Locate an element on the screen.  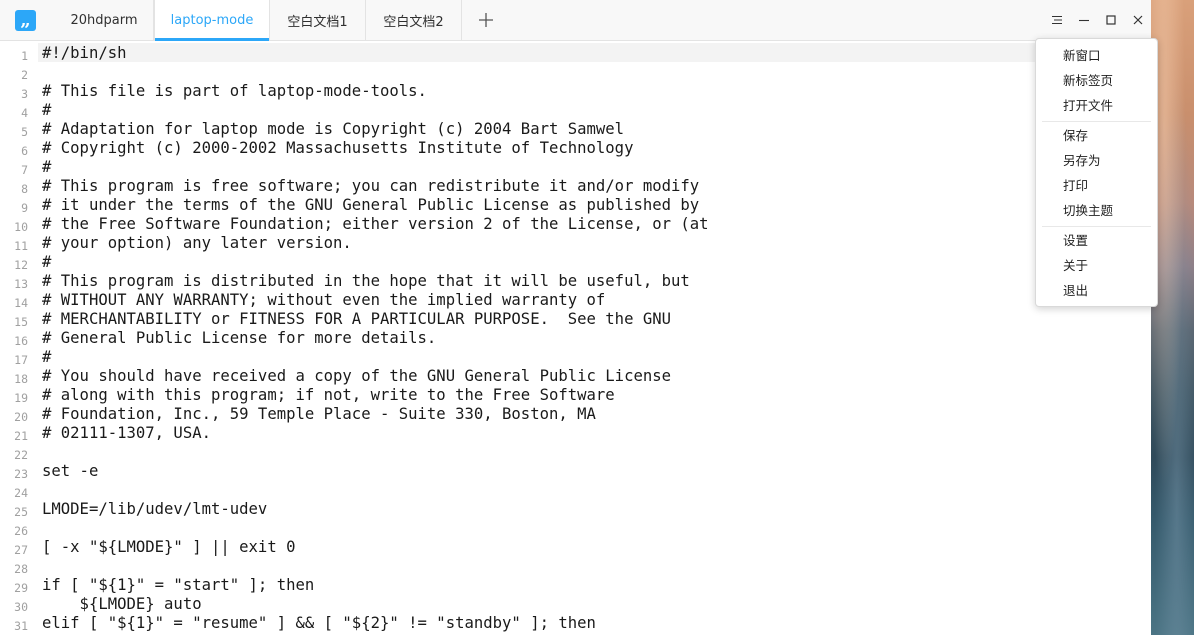
line-number: 23 is located at coordinates (21, 474).